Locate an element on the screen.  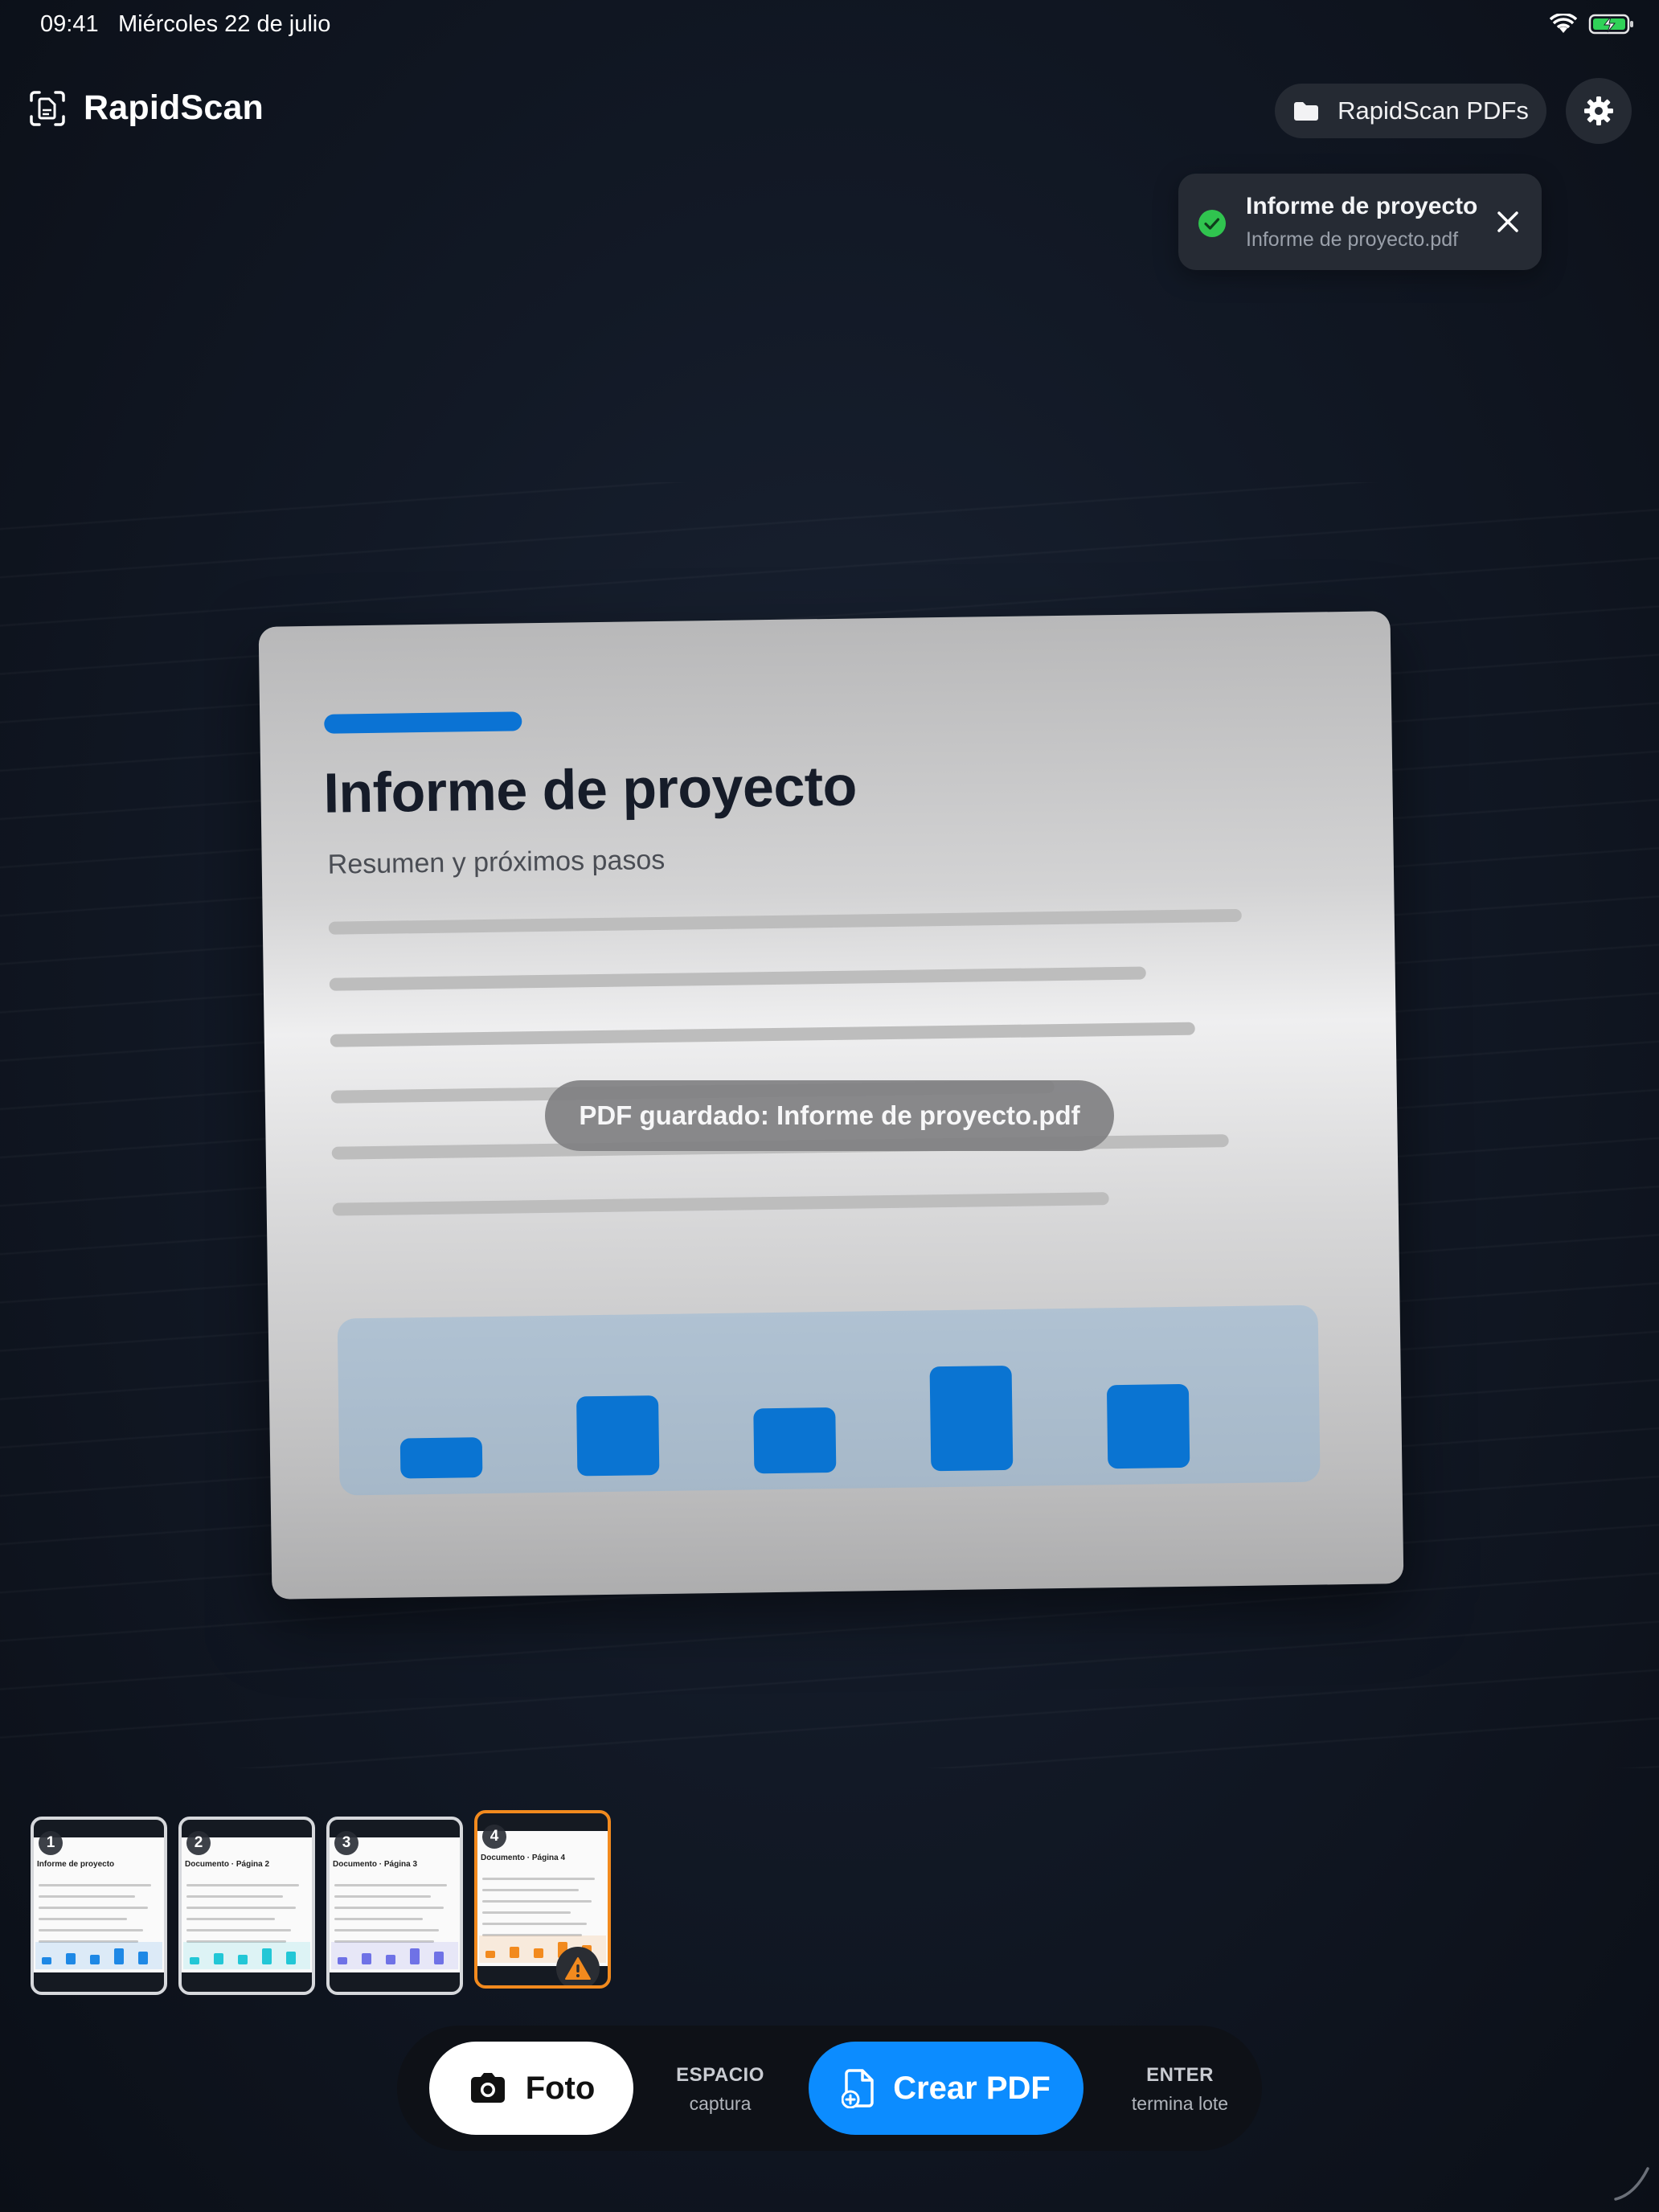
resize-handle-icon is located at coordinates (1631, 2184).